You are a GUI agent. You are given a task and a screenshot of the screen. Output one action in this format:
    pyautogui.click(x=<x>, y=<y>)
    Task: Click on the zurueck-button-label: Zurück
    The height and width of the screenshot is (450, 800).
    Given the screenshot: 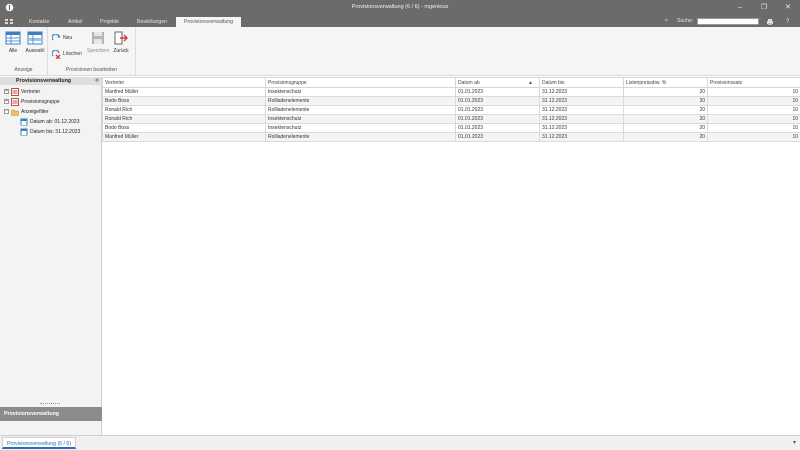 What is the action you would take?
    pyautogui.click(x=121, y=51)
    